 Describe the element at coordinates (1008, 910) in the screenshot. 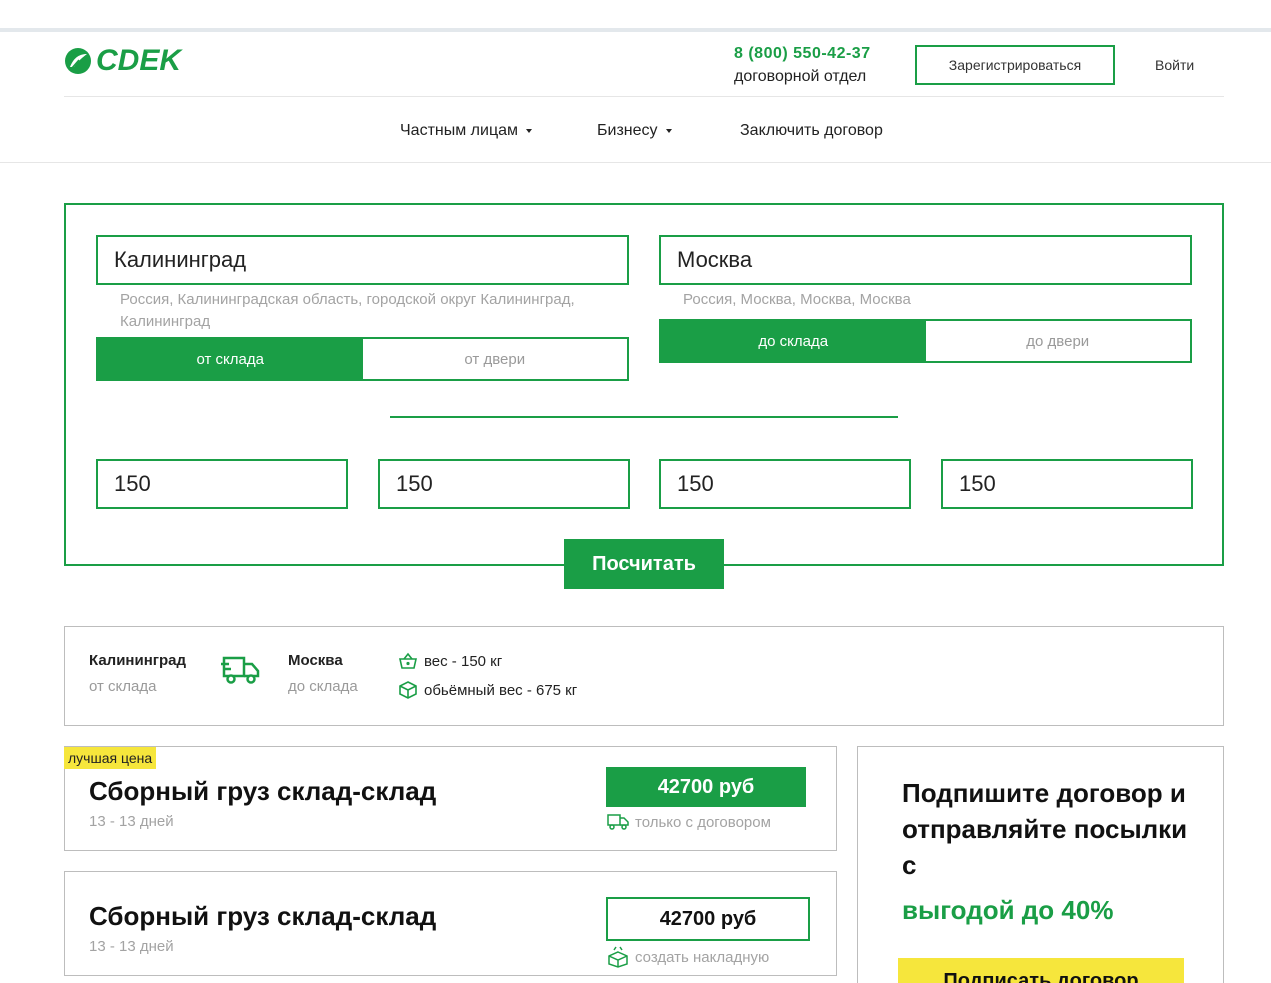

I see `promo-accent: выгодой до 40%` at that location.